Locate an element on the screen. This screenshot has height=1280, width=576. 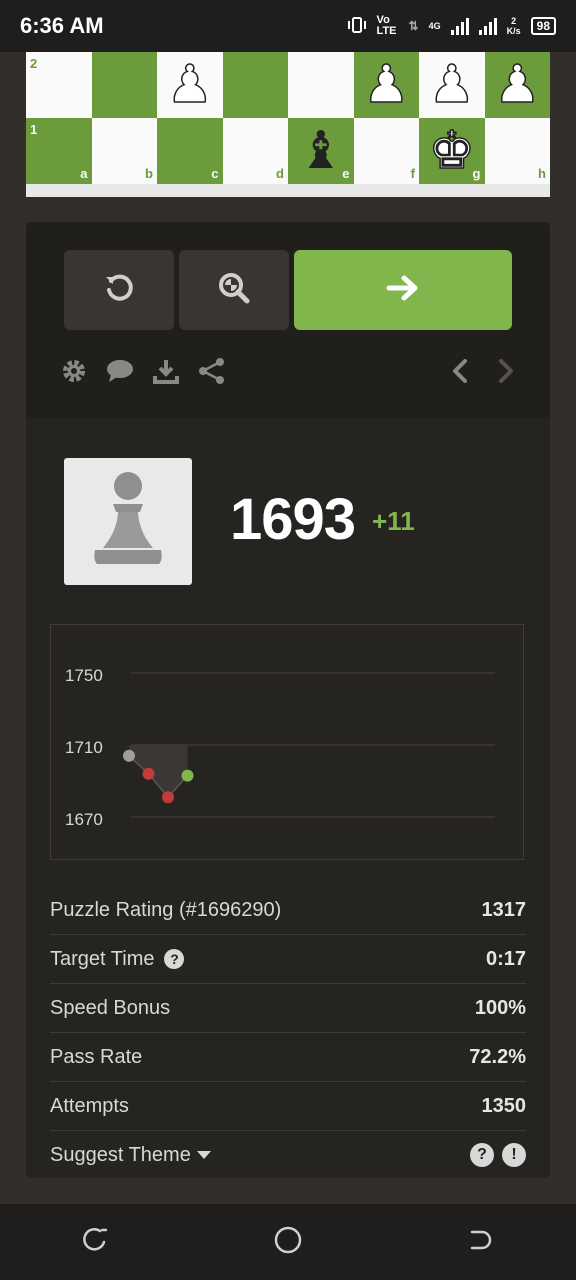
chevron-left-icon is located at coordinates (460, 373).